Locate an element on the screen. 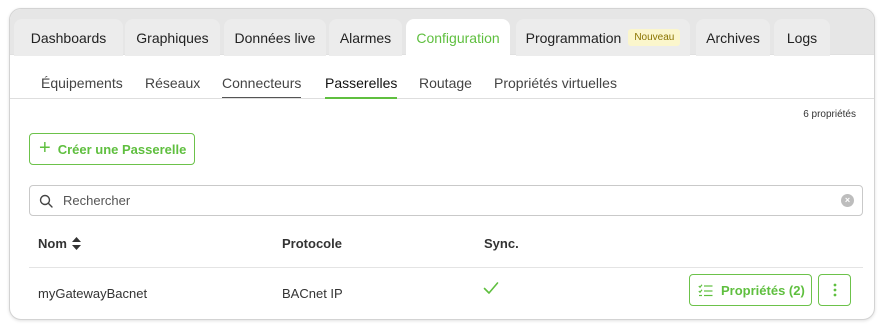 Image resolution: width=891 pixels, height=329 pixels. gateway-protocol-cell: BACnet IP is located at coordinates (312, 293).